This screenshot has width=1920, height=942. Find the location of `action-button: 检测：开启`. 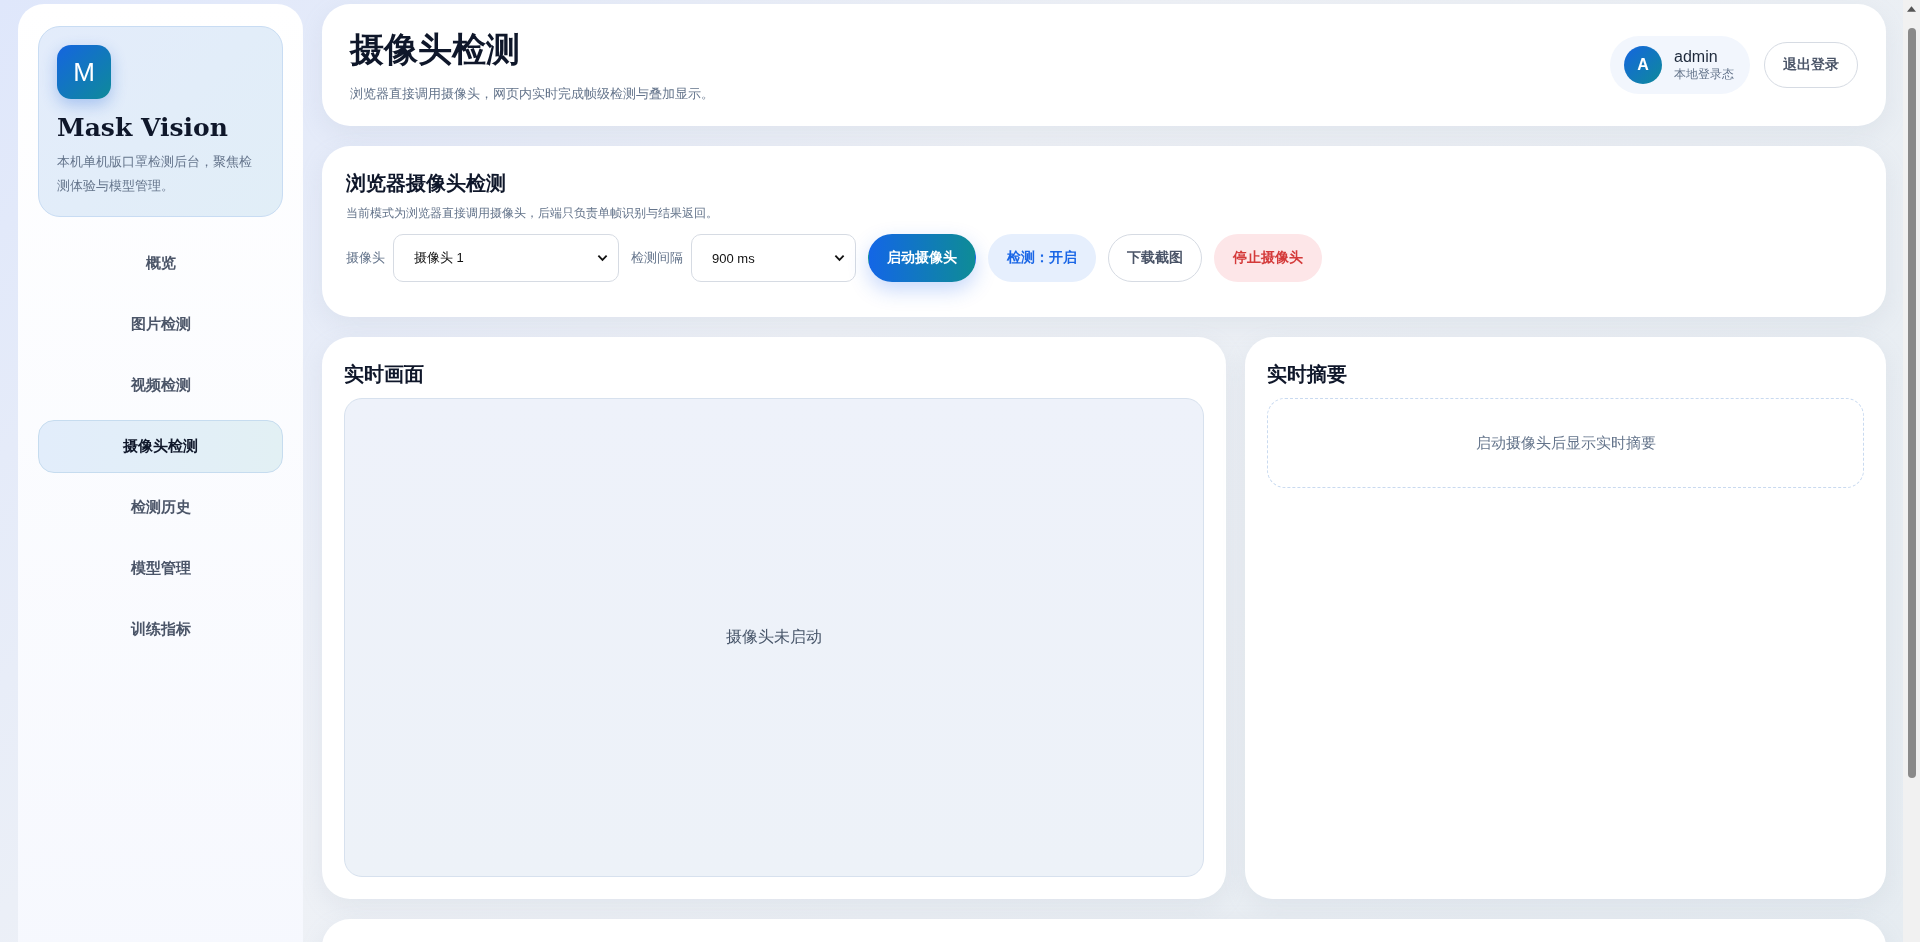

action-button: 检测：开启 is located at coordinates (1042, 258).